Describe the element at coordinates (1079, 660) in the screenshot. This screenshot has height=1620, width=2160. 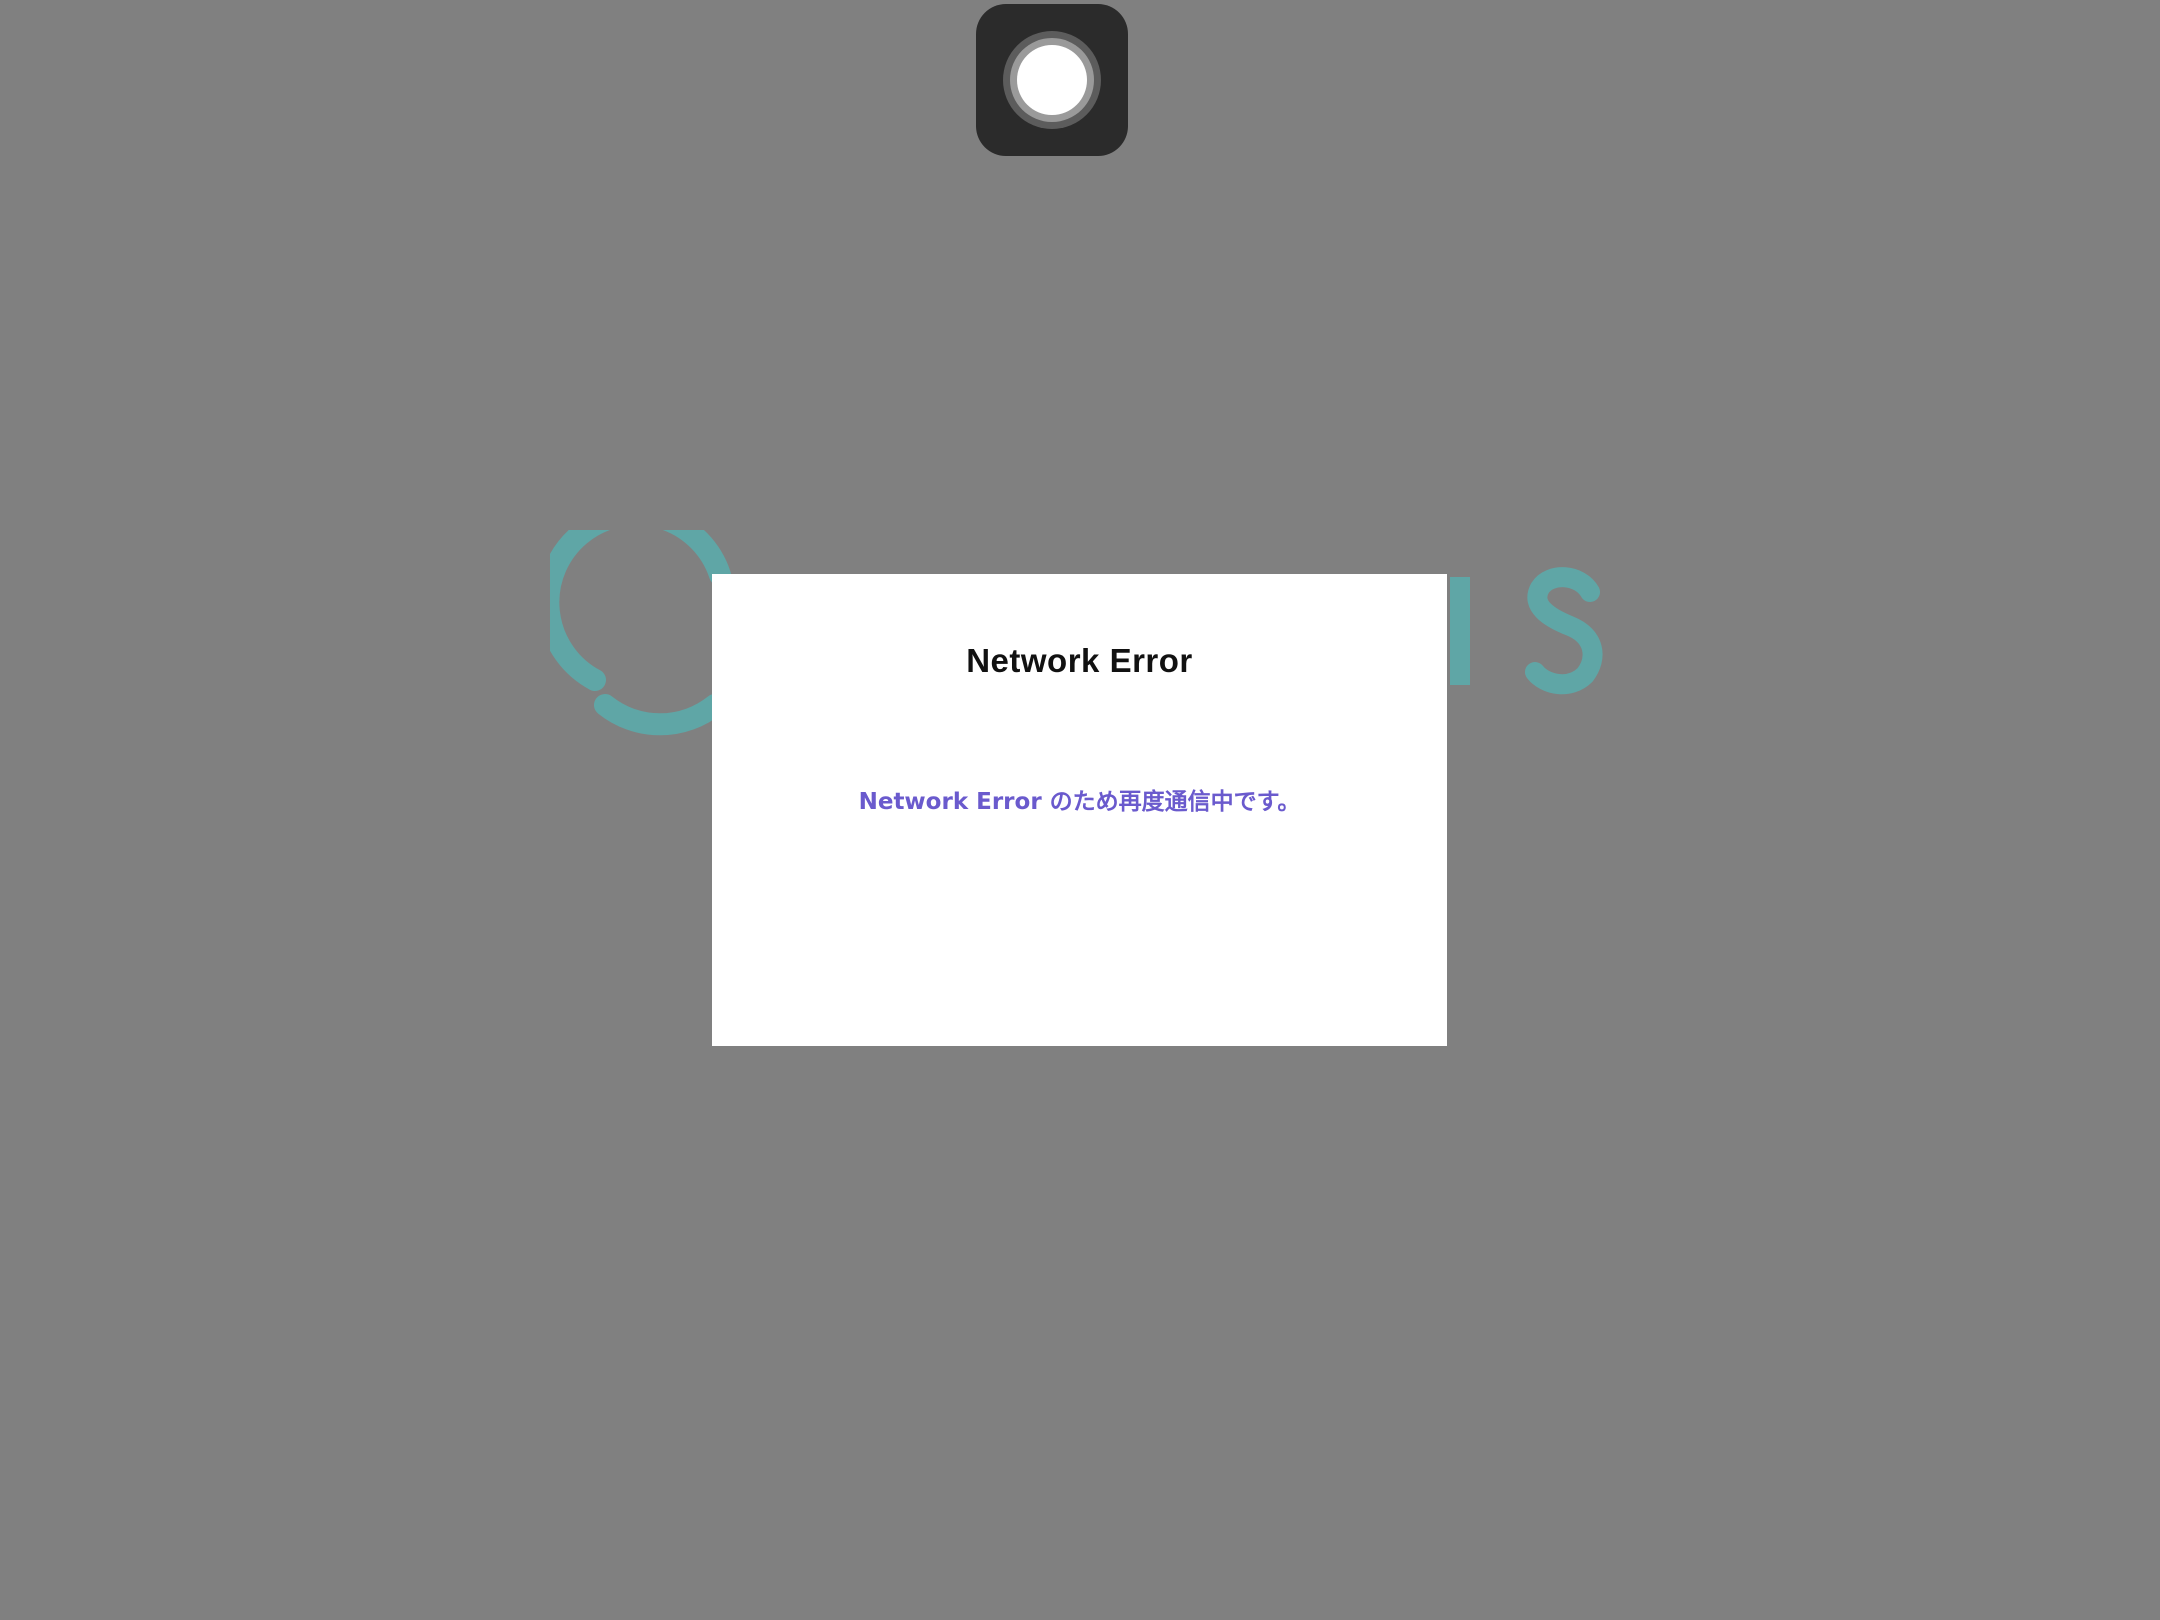
I see `dialog-title: Network Error` at that location.